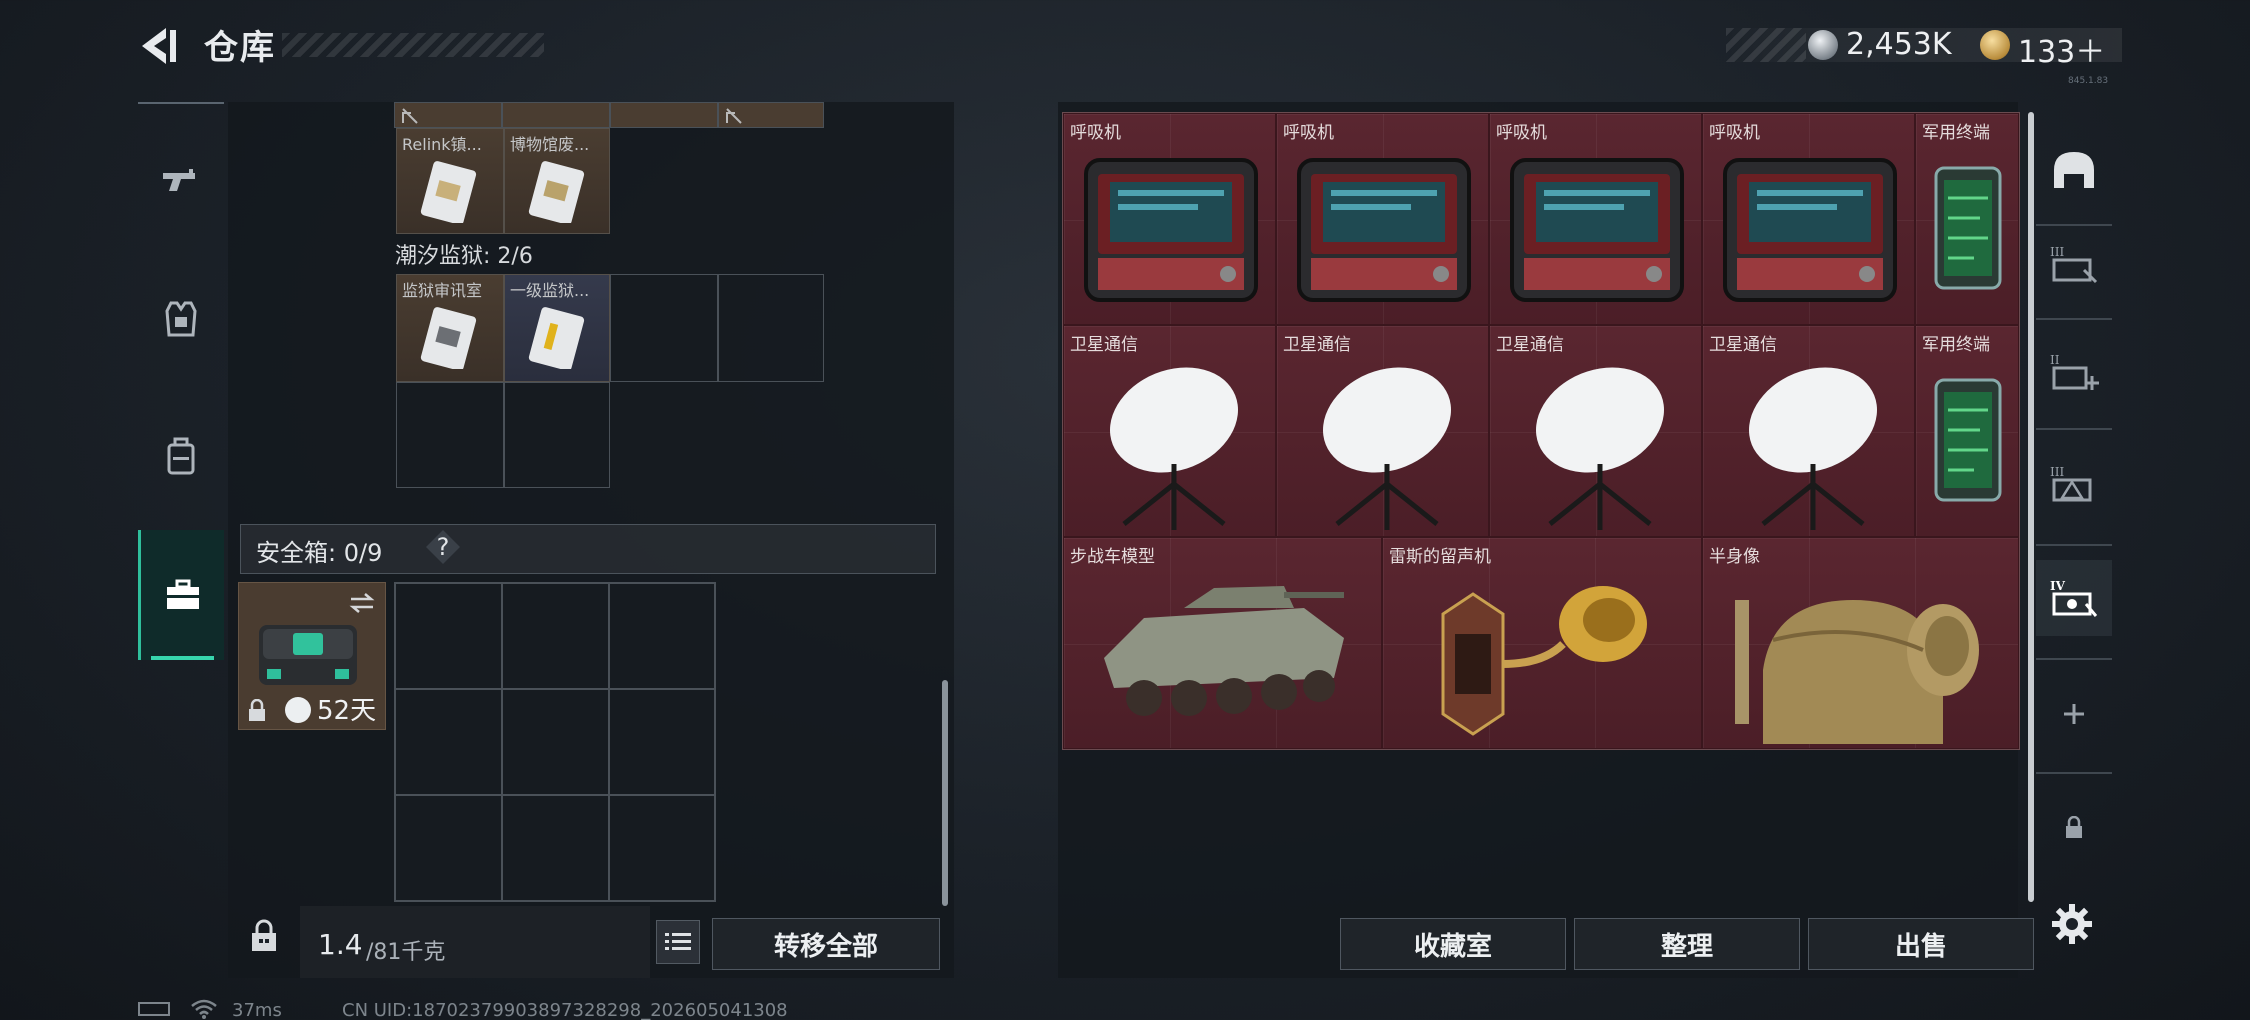 The image size is (2250, 1020). I want to click on gramophone-icon, so click(1544, 661).